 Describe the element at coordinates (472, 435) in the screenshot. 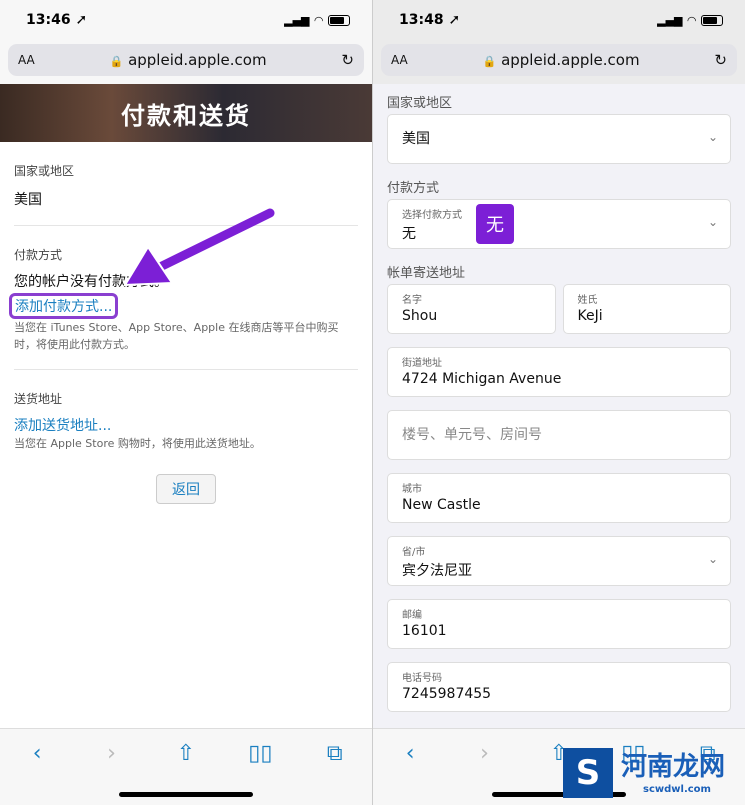

I see `field-placeholder: 楼号、单元号、房间号` at that location.